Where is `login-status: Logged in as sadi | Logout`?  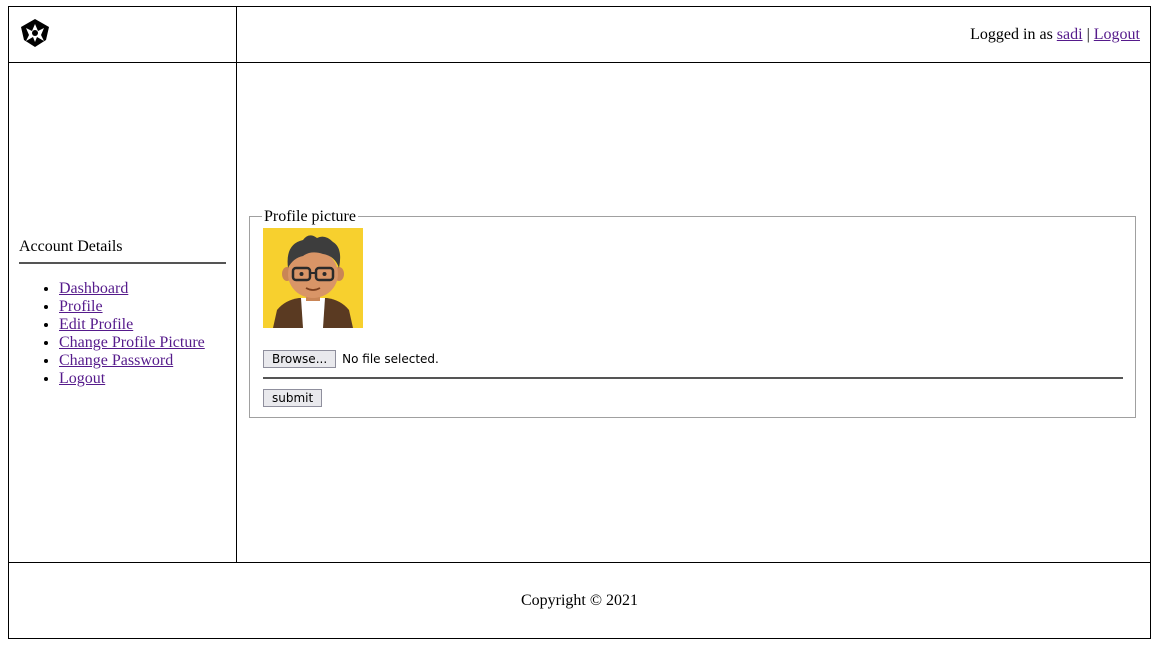
login-status: Logged in as sadi | Logout is located at coordinates (1060, 34).